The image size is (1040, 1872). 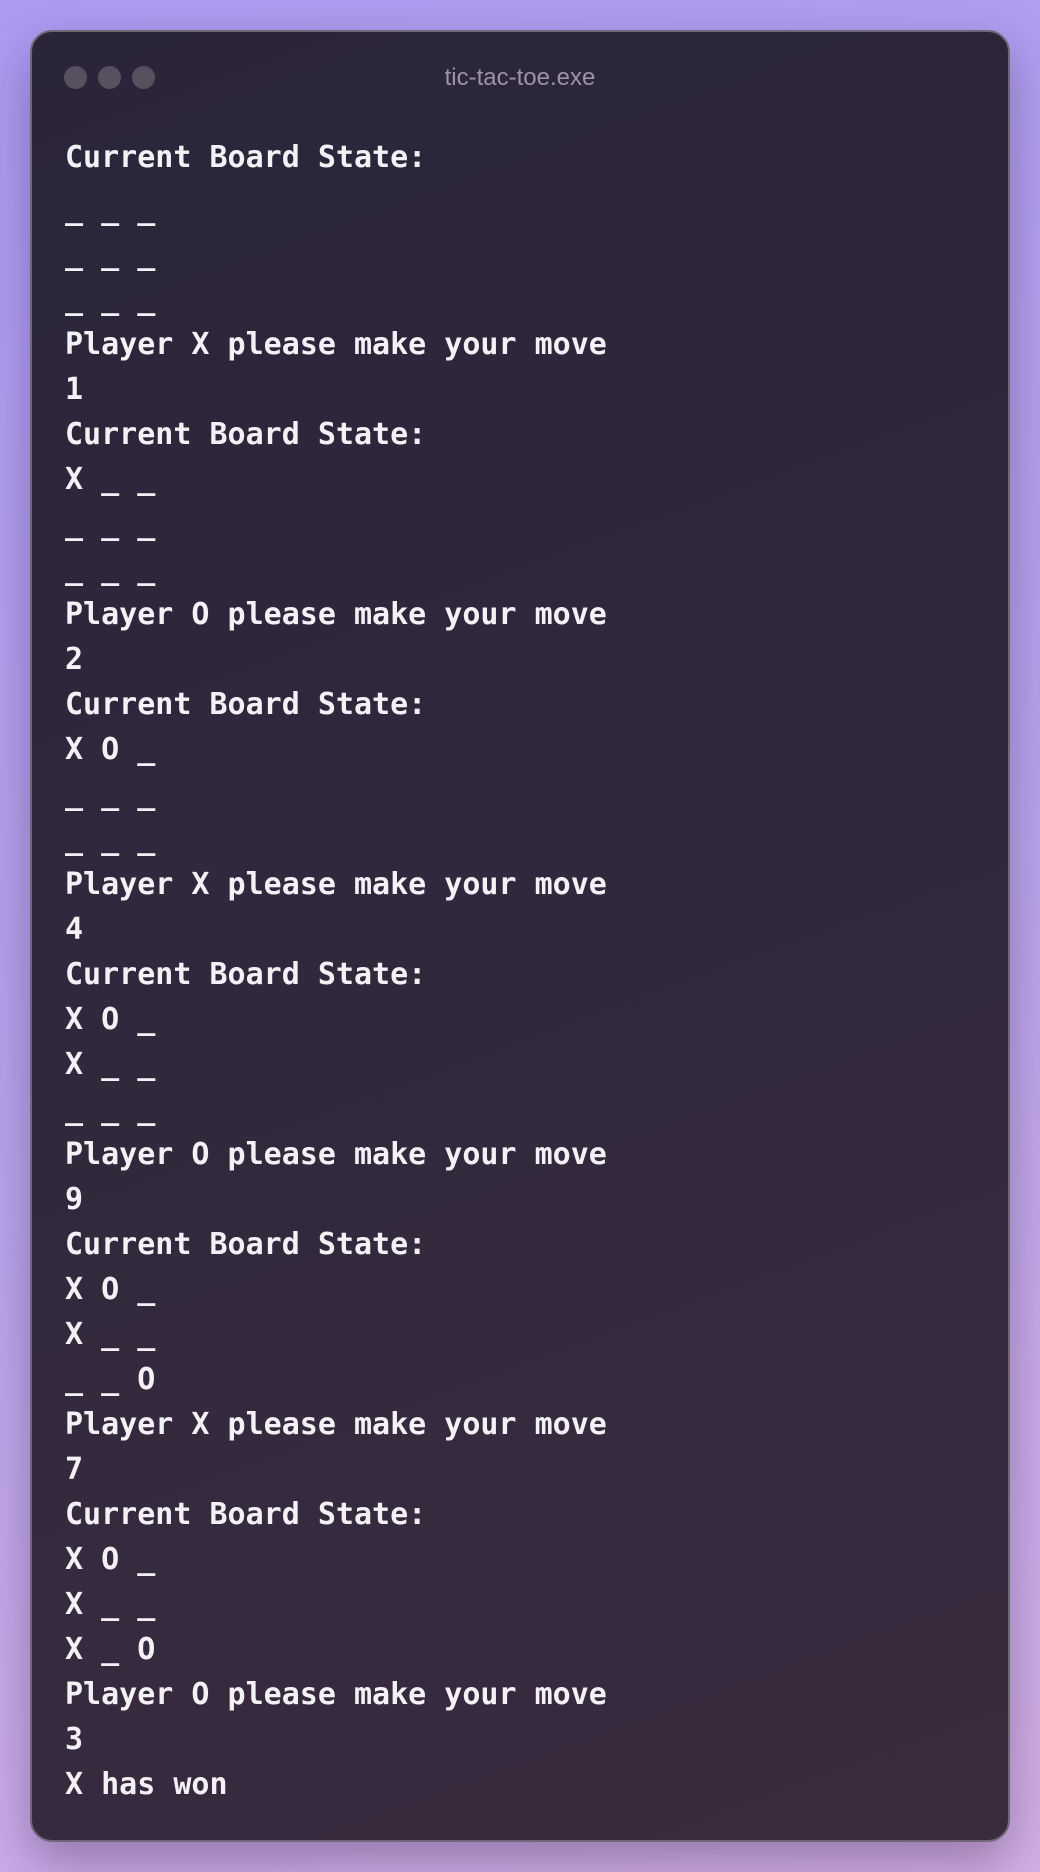 What do you see at coordinates (74, 1199) in the screenshot?
I see `terminal-line: 9` at bounding box center [74, 1199].